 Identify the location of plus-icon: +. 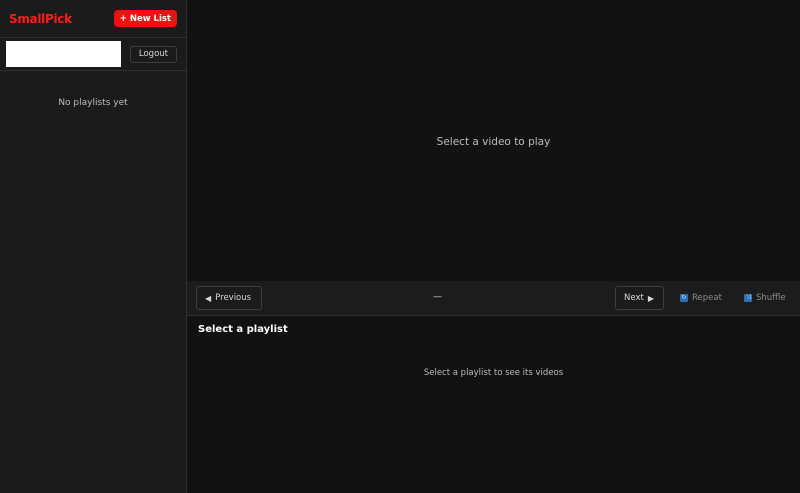
(123, 18).